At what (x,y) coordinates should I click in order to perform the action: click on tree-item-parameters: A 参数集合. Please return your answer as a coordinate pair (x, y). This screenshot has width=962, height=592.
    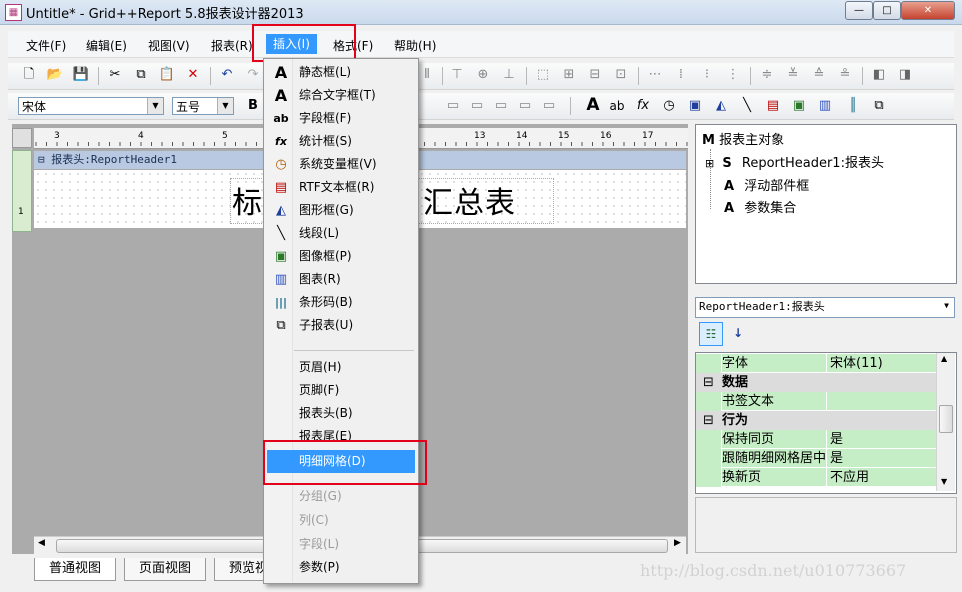
    Looking at the image, I should click on (760, 206).